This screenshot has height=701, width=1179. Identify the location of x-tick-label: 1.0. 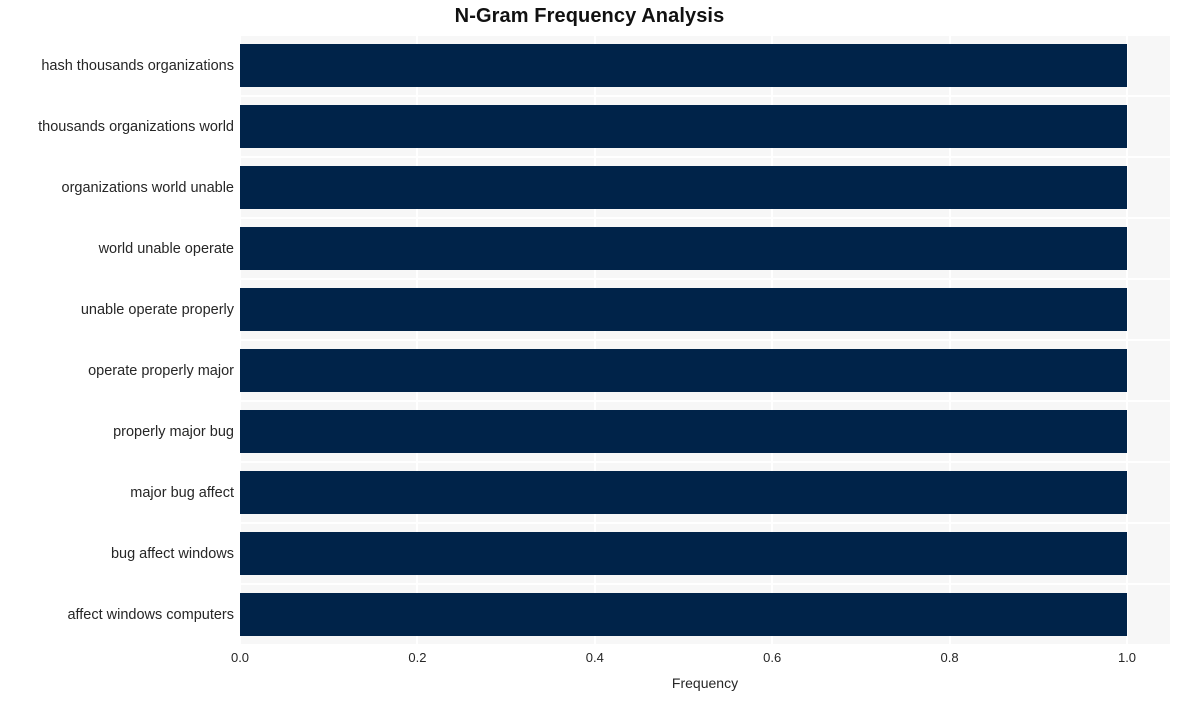
(1127, 657).